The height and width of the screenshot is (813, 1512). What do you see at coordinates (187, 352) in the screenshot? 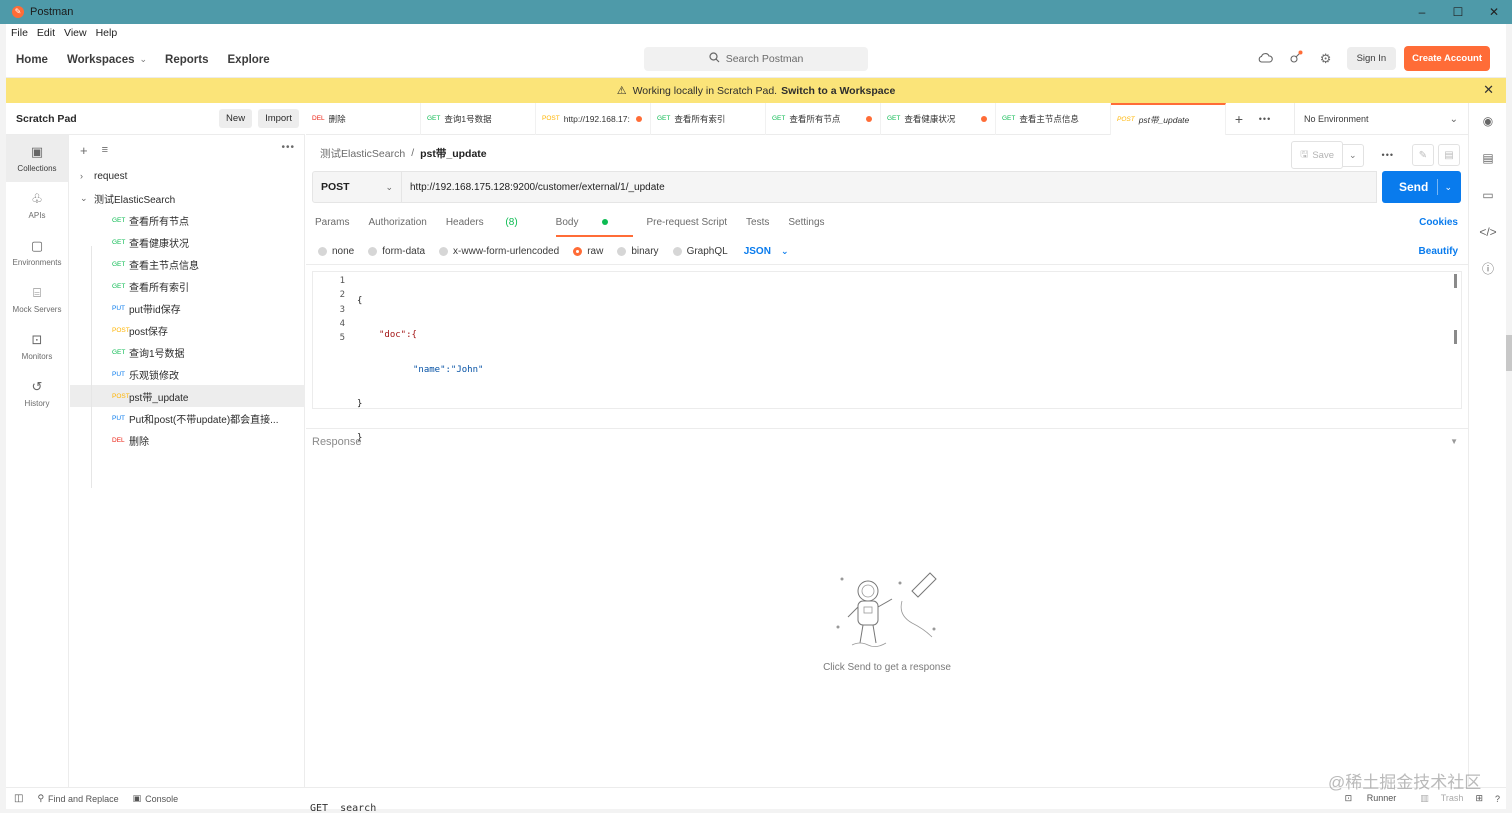
I see `request-item: GET 查询1号数据` at bounding box center [187, 352].